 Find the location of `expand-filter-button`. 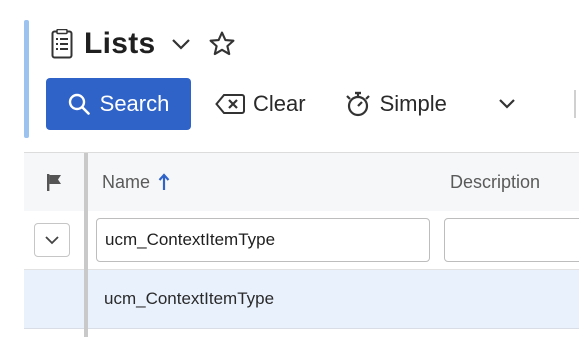

expand-filter-button is located at coordinates (52, 240).